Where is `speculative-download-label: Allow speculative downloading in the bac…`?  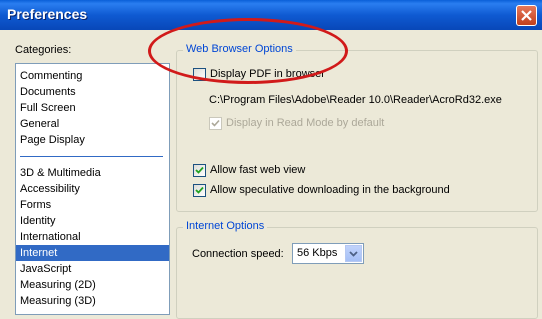
speculative-download-label: Allow speculative downloading in the bac… is located at coordinates (330, 190).